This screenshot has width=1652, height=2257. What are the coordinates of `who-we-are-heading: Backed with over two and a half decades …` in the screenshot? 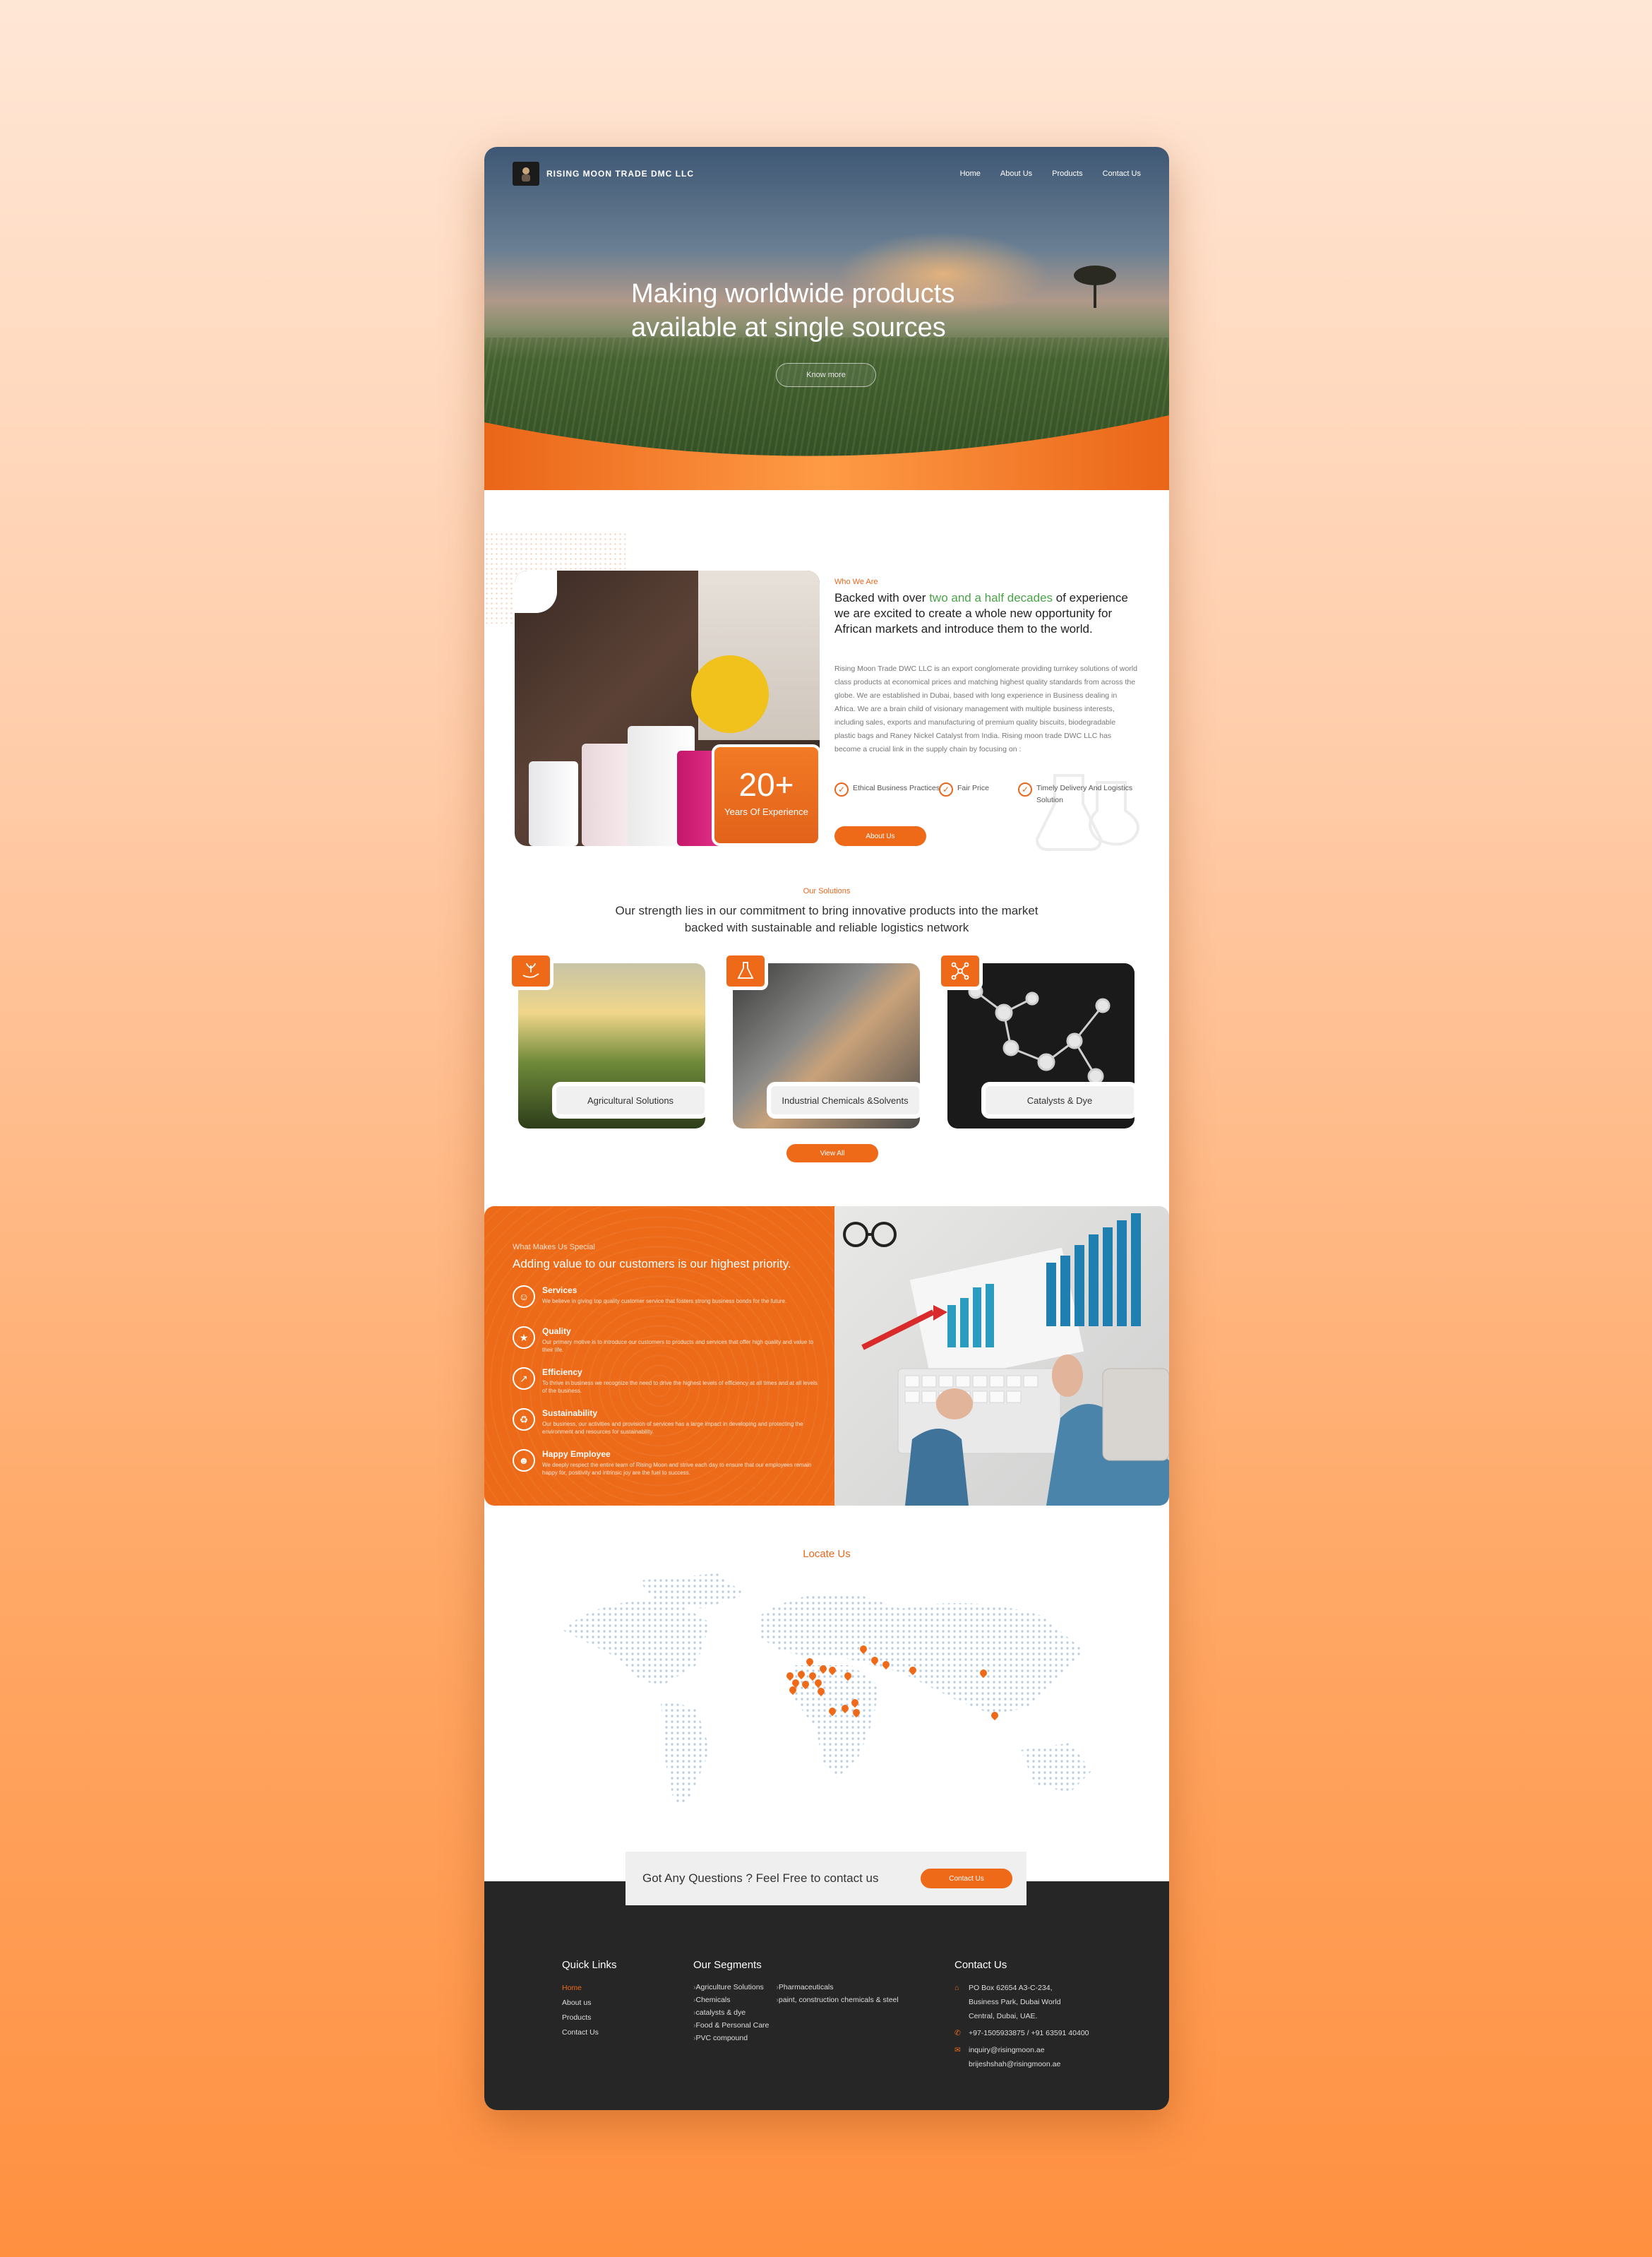 It's located at (986, 613).